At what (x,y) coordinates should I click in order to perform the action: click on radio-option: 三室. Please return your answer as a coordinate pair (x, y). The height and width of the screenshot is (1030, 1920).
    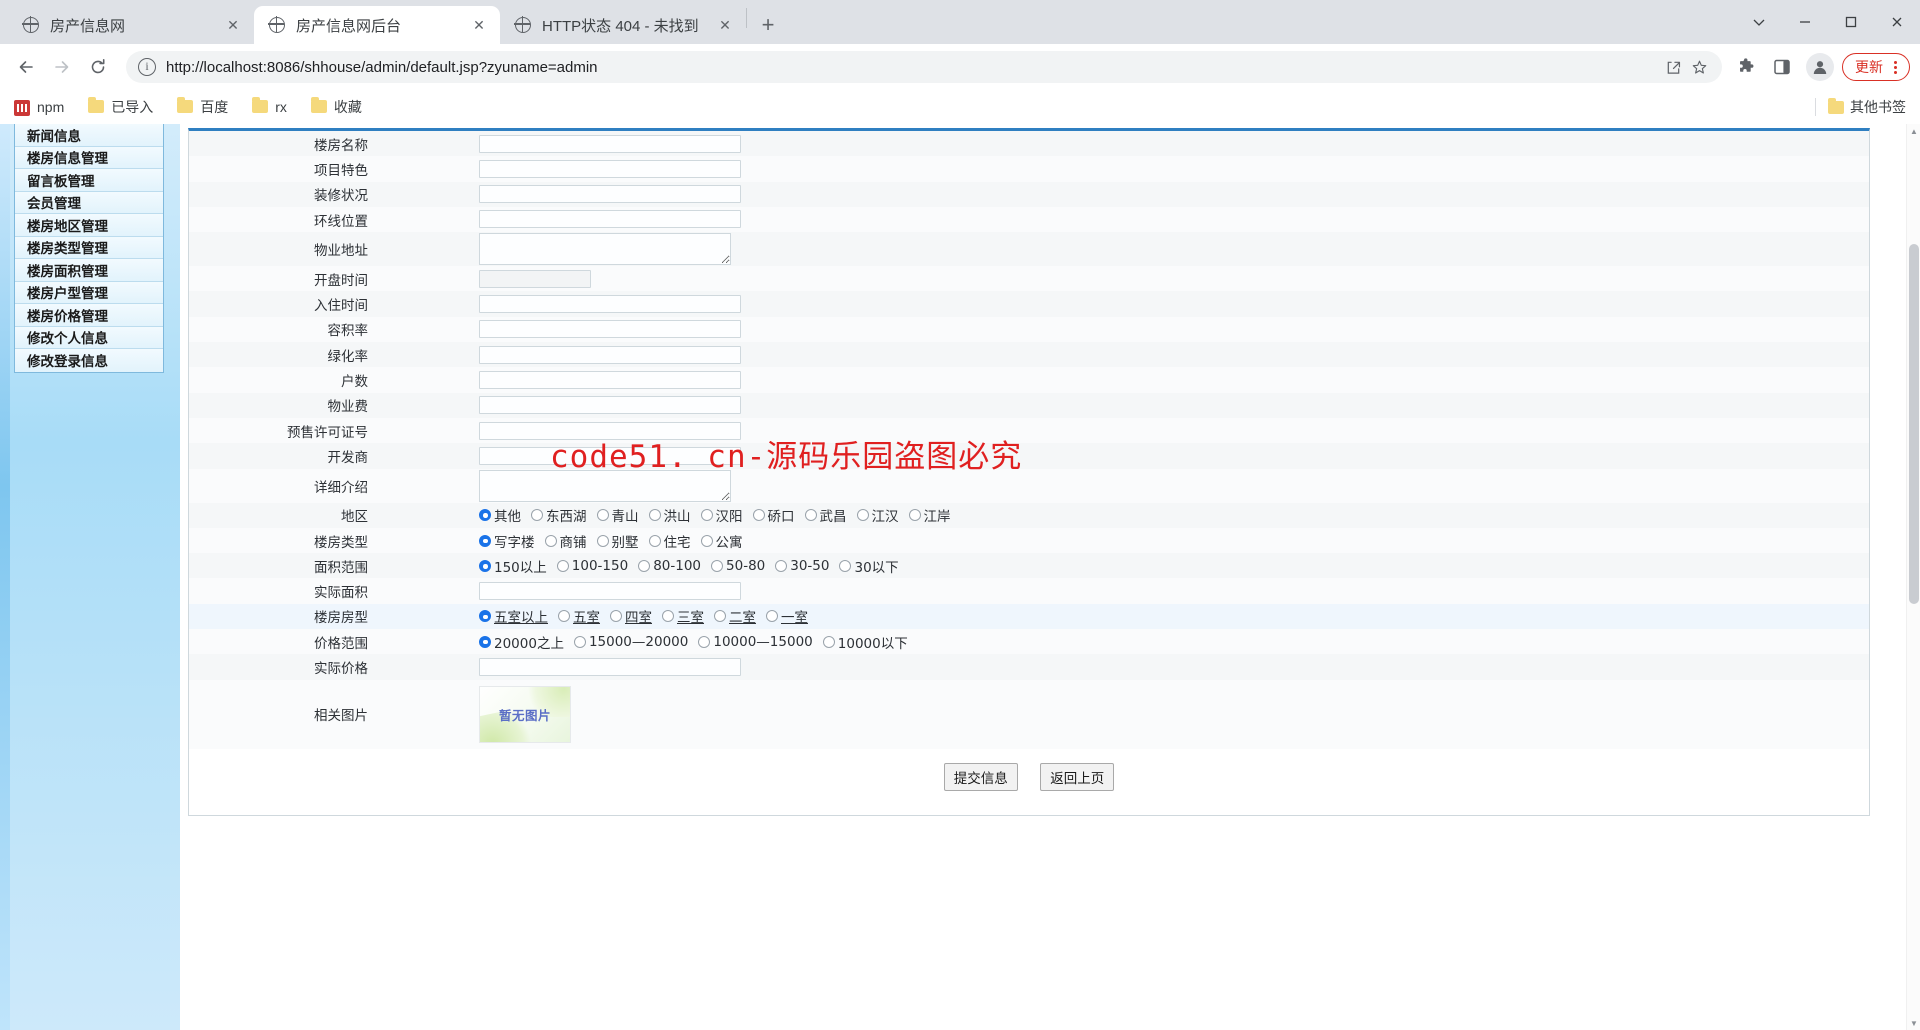
    Looking at the image, I should click on (683, 616).